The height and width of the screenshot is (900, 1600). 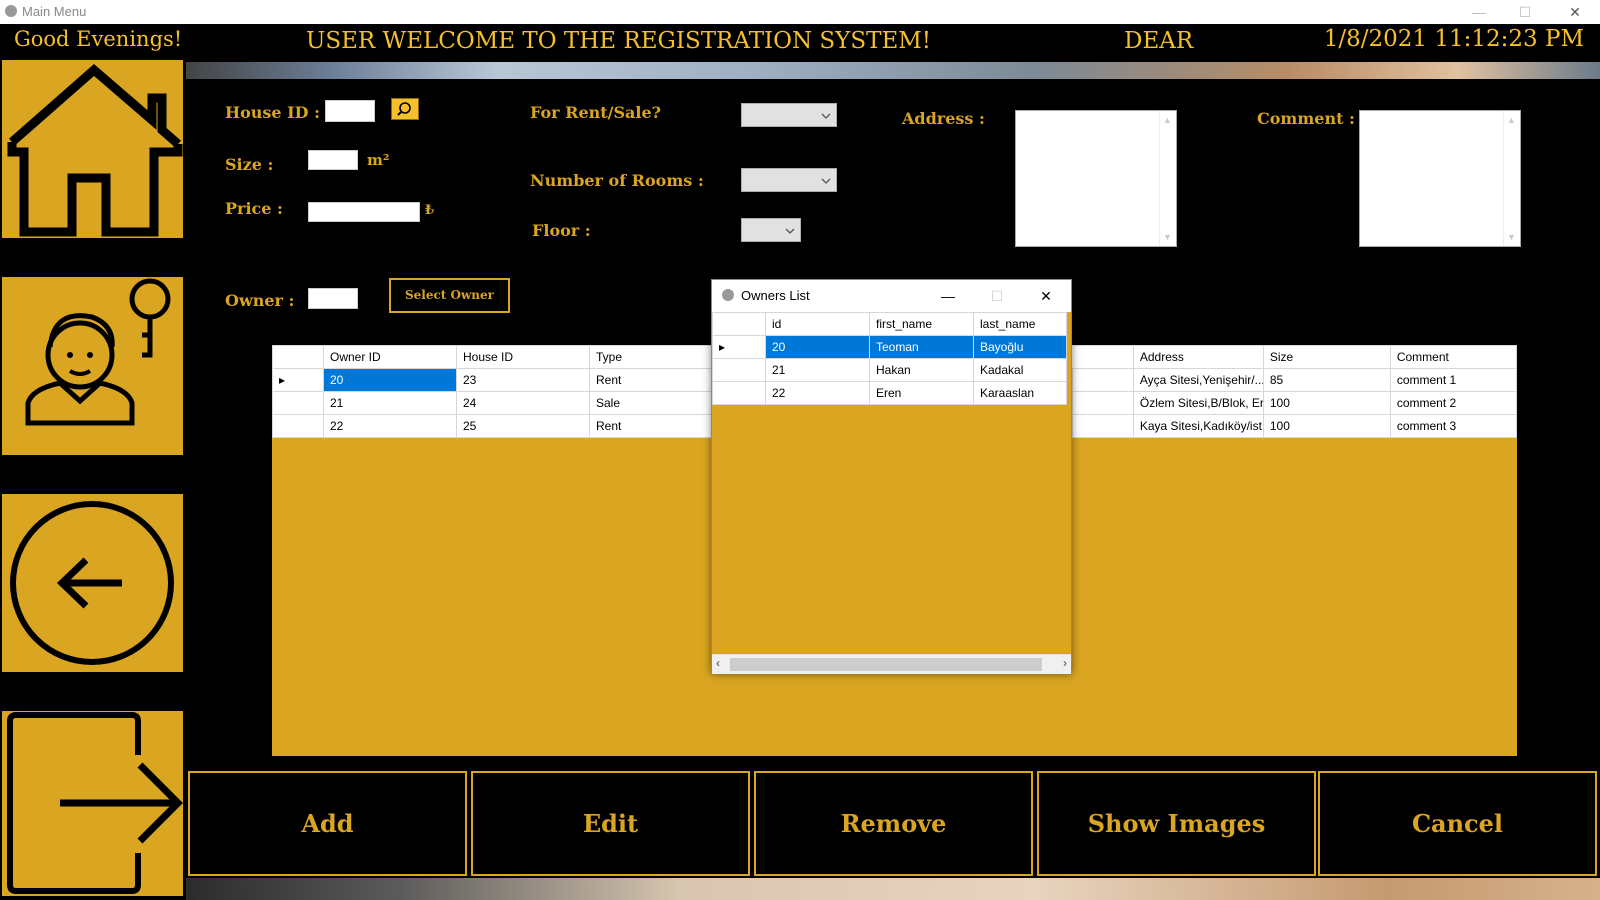 I want to click on greeting-text: Good Evenings!, so click(x=98, y=39).